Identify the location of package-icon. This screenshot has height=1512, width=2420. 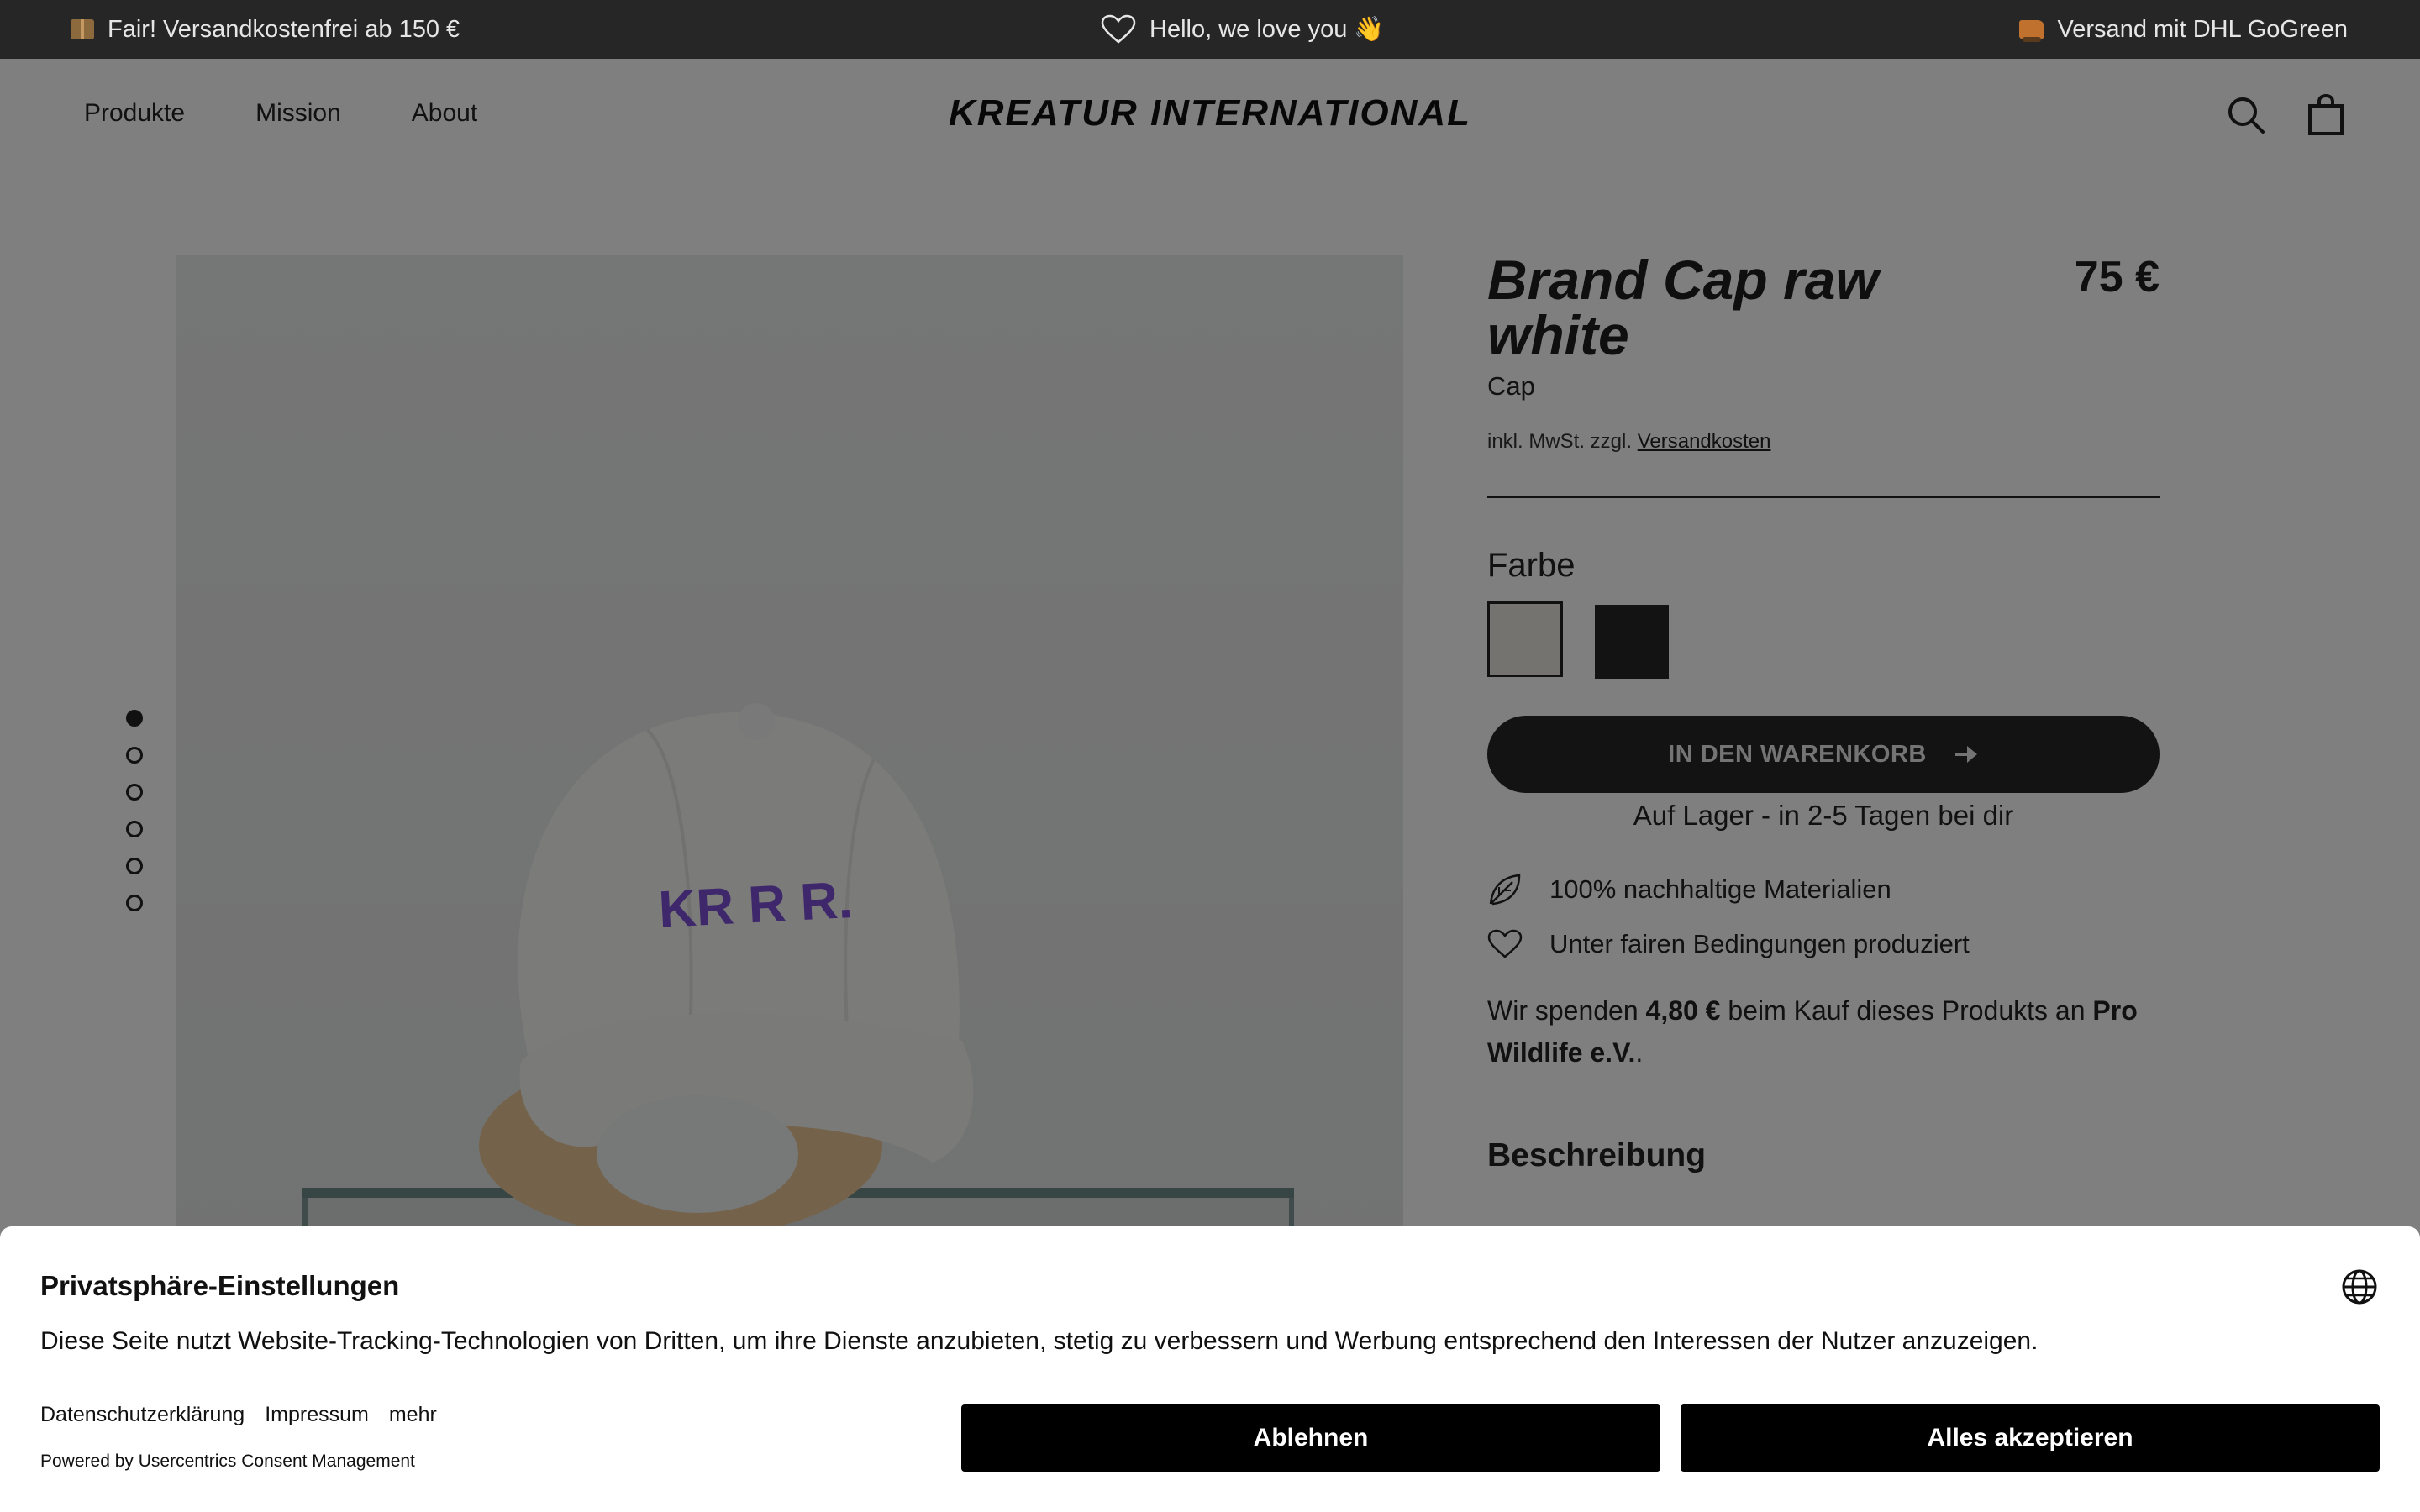
(82, 29).